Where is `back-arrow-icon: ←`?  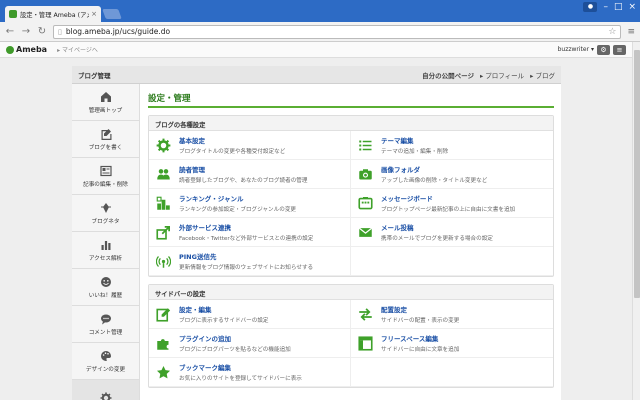
back-arrow-icon: ← is located at coordinates (10, 31).